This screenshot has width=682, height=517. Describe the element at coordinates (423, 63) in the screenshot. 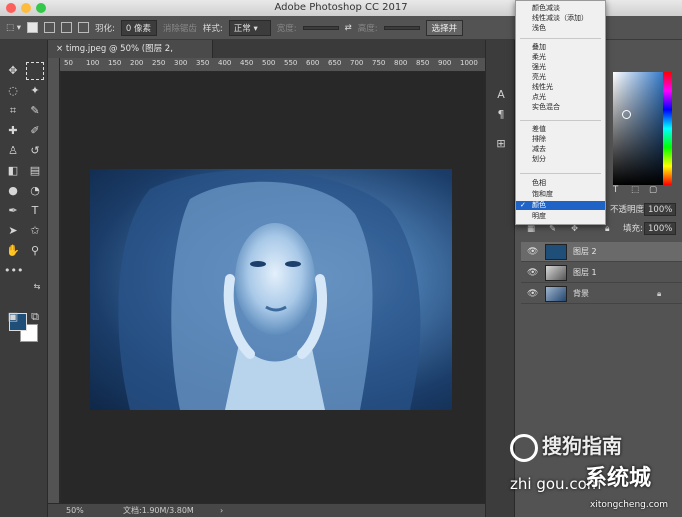

I see `ruler-label: 850` at that location.